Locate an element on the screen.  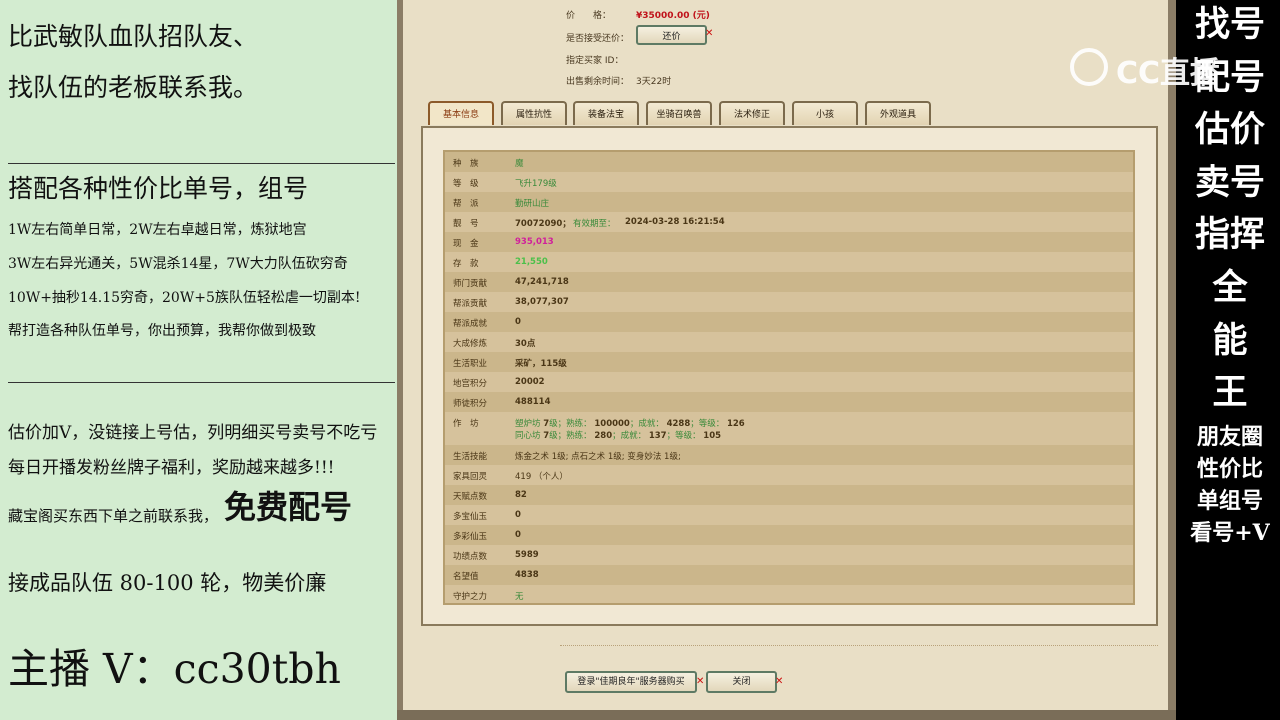
time-row: 出售剩余时间： 3天22时 is located at coordinates (618, 80).